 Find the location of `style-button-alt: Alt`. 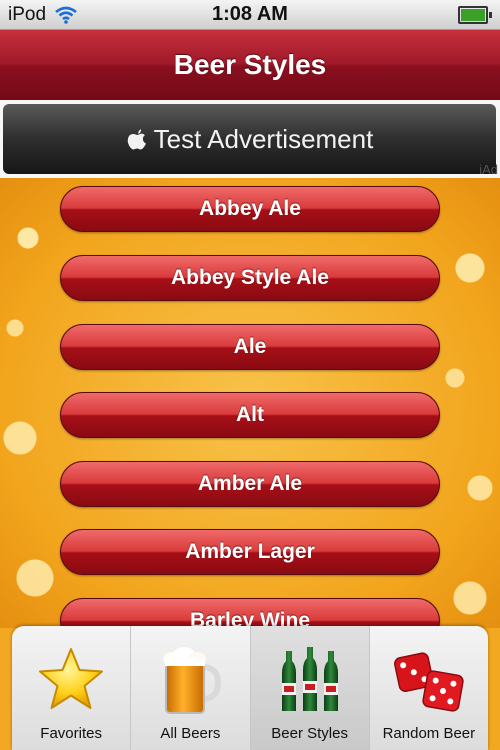

style-button-alt: Alt is located at coordinates (250, 415).